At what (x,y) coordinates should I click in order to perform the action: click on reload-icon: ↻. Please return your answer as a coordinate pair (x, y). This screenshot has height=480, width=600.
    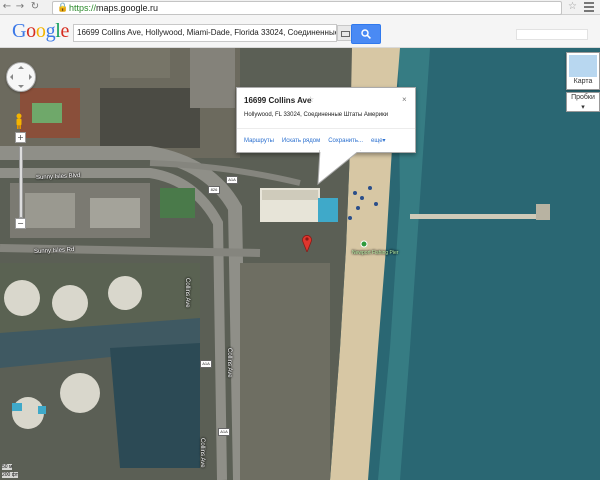
    Looking at the image, I should click on (35, 7).